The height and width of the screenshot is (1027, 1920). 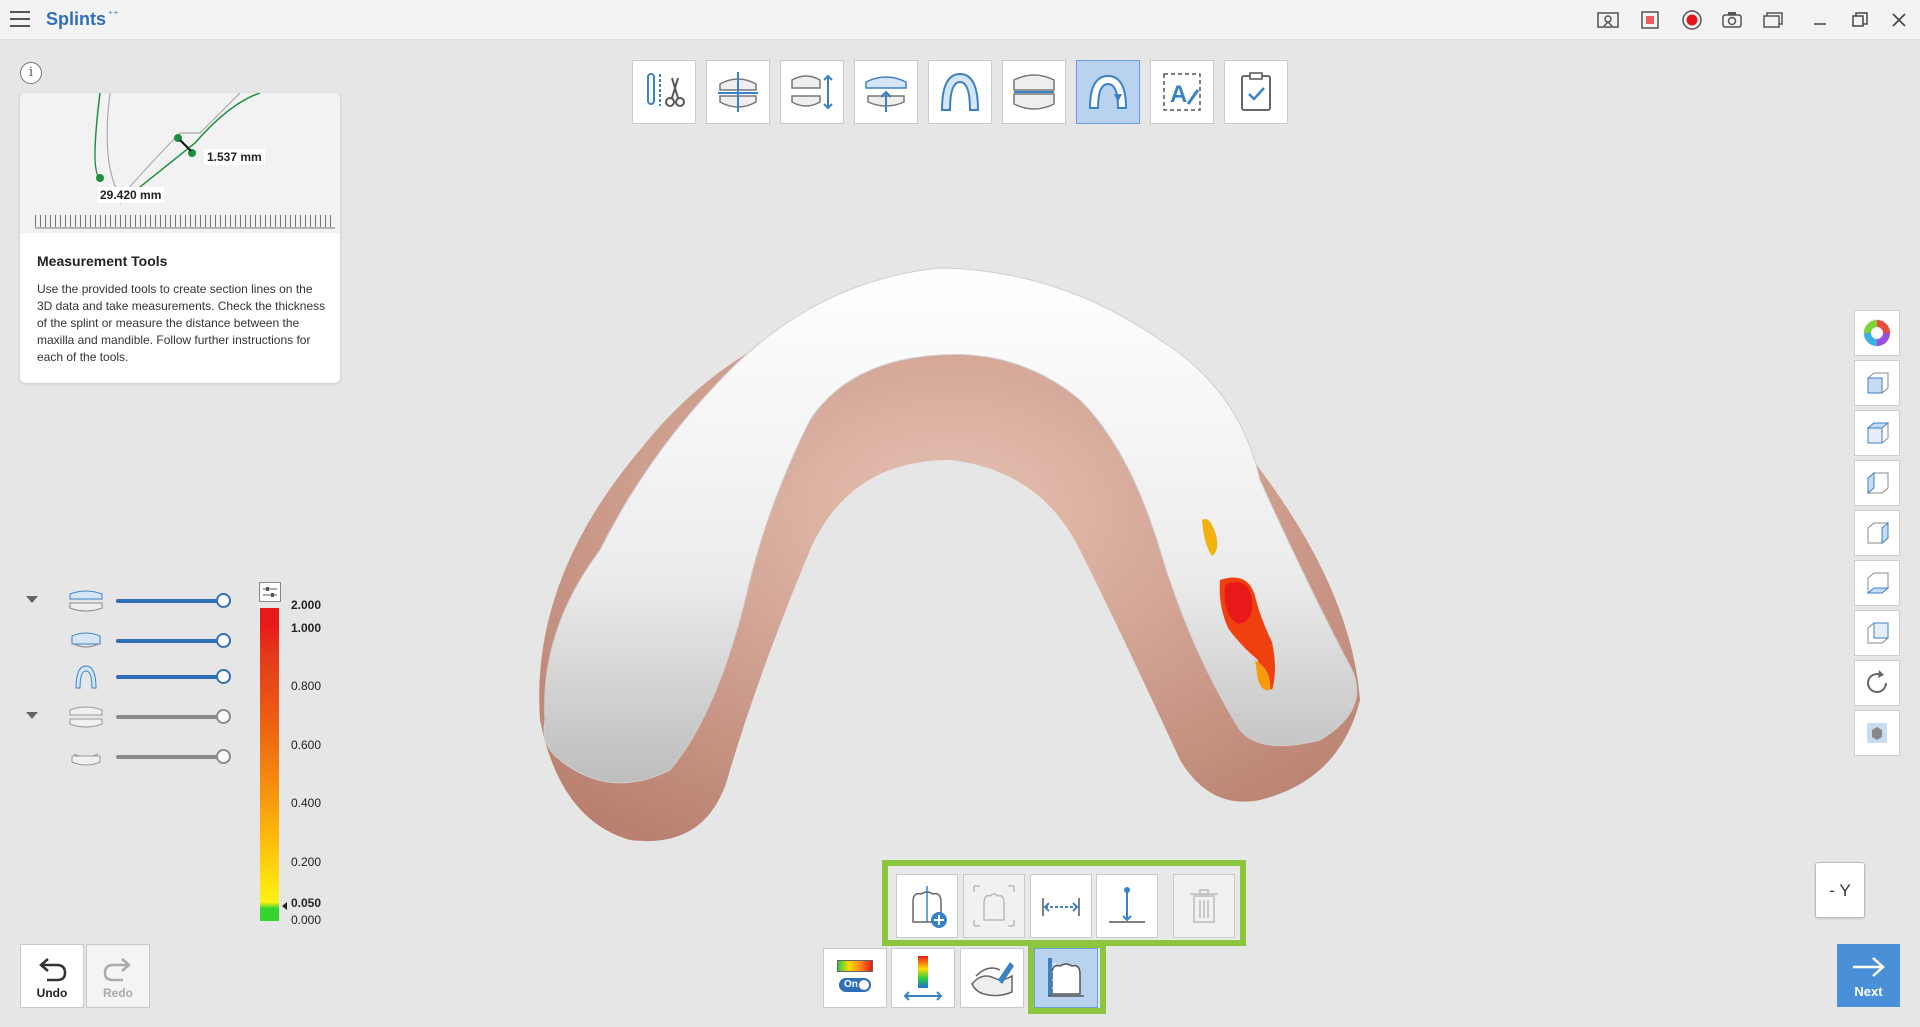 What do you see at coordinates (1692, 20) in the screenshot?
I see `record-icon` at bounding box center [1692, 20].